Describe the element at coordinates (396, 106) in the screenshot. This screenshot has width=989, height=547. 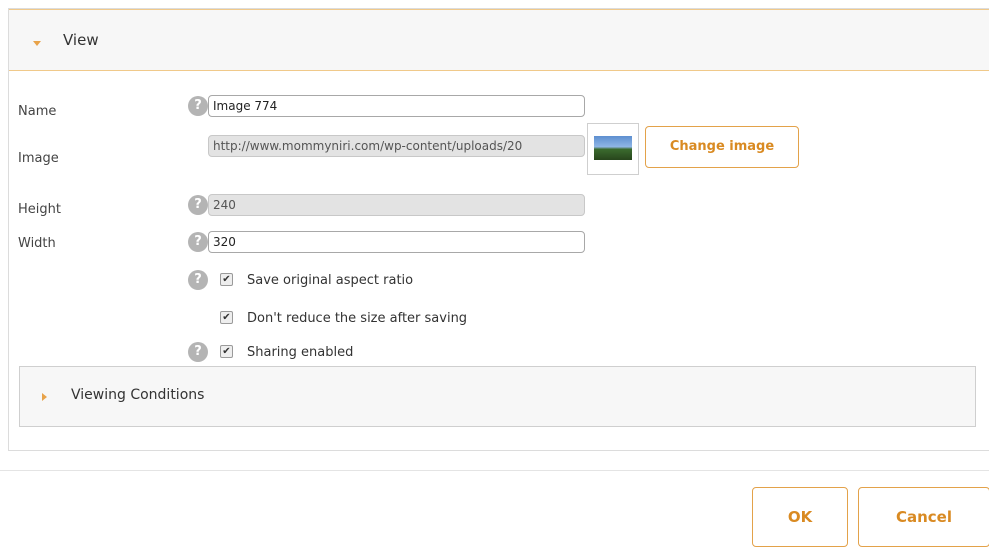
I see `name-input` at that location.